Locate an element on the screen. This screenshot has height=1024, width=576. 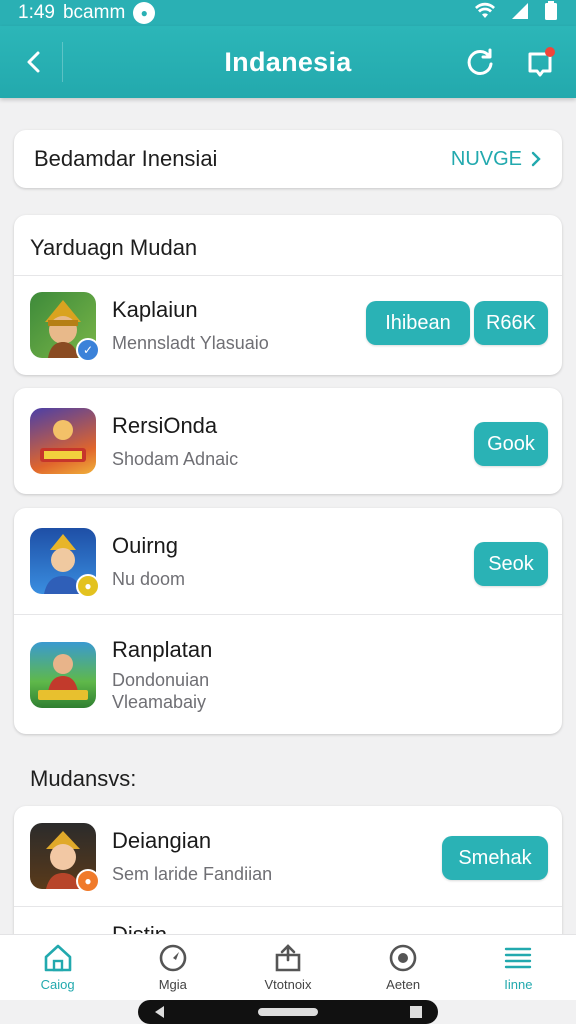
nav-label: Caiog is located at coordinates (57, 984).